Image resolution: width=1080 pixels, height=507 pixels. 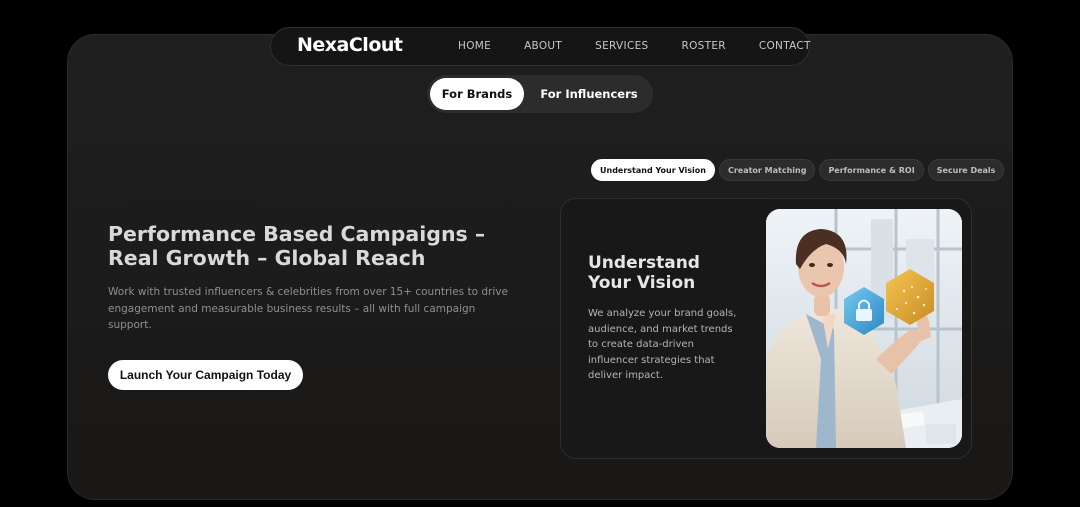 What do you see at coordinates (767, 170) in the screenshot?
I see `tab-creator-matching: Creator Matching` at bounding box center [767, 170].